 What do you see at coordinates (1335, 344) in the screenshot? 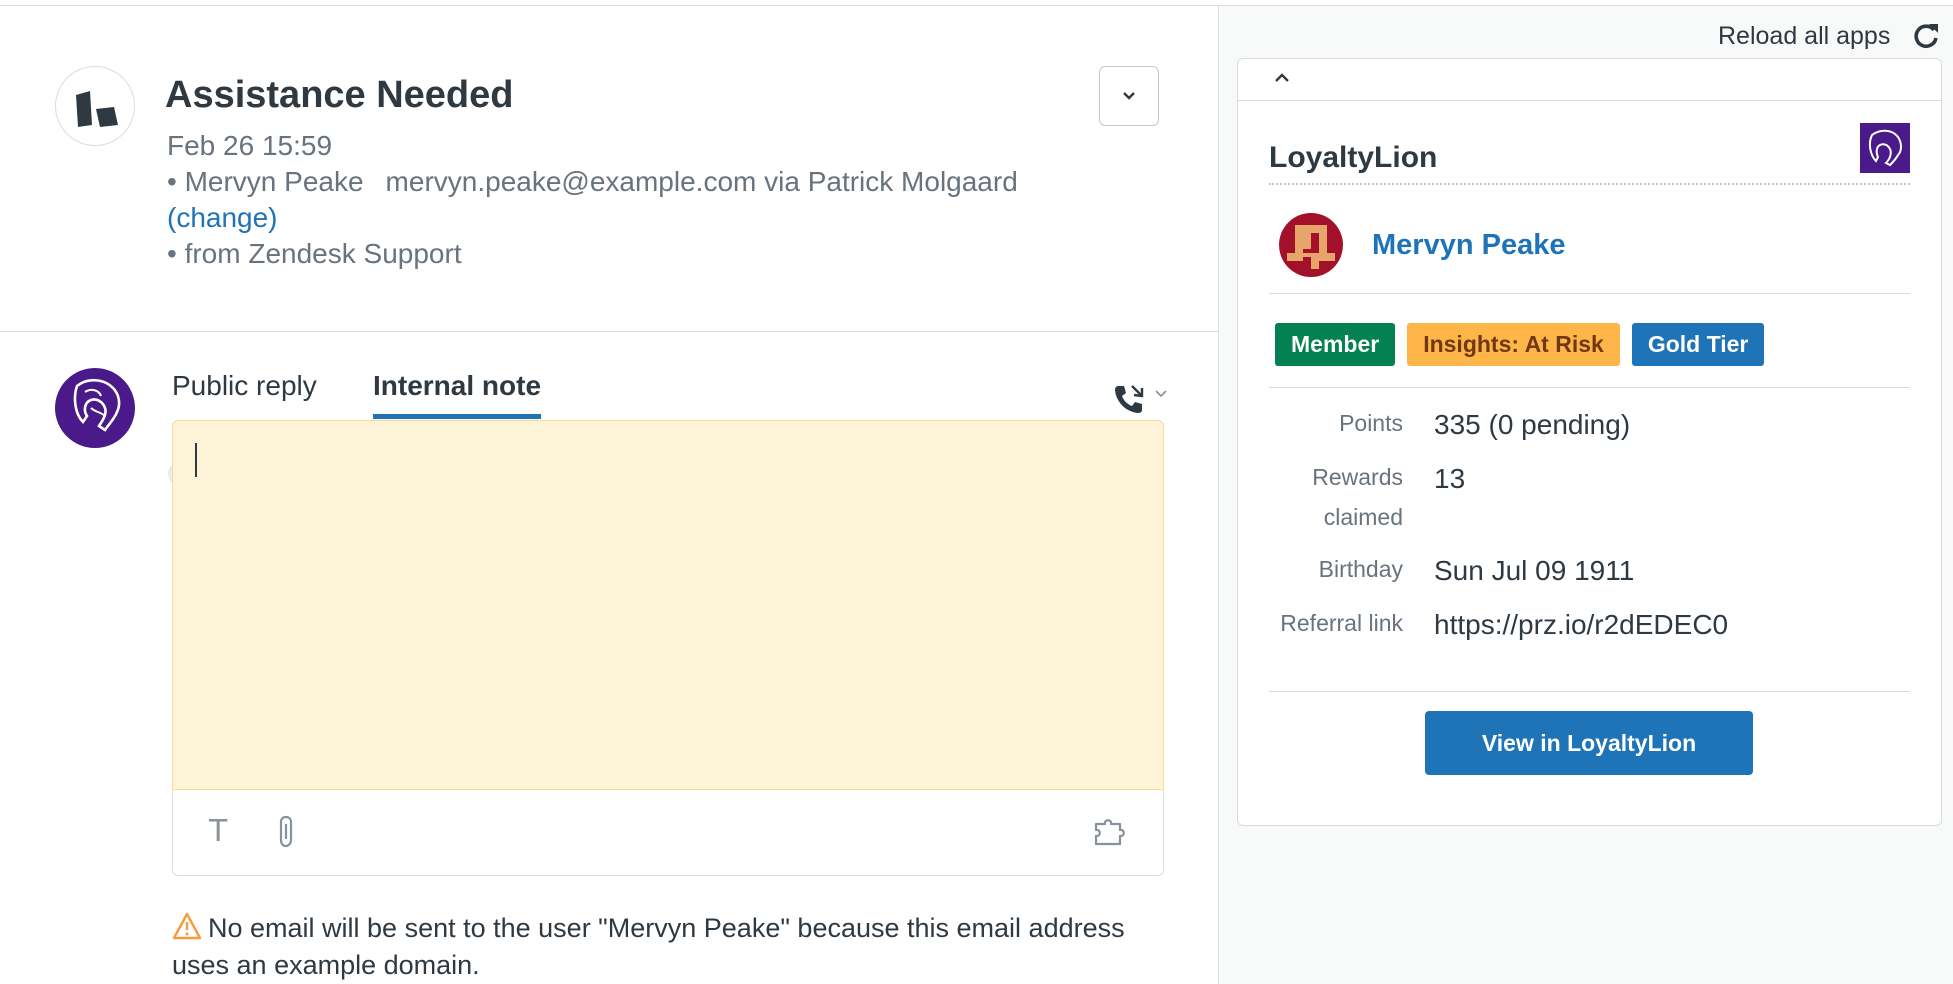
I see `tag-member: Member` at bounding box center [1335, 344].